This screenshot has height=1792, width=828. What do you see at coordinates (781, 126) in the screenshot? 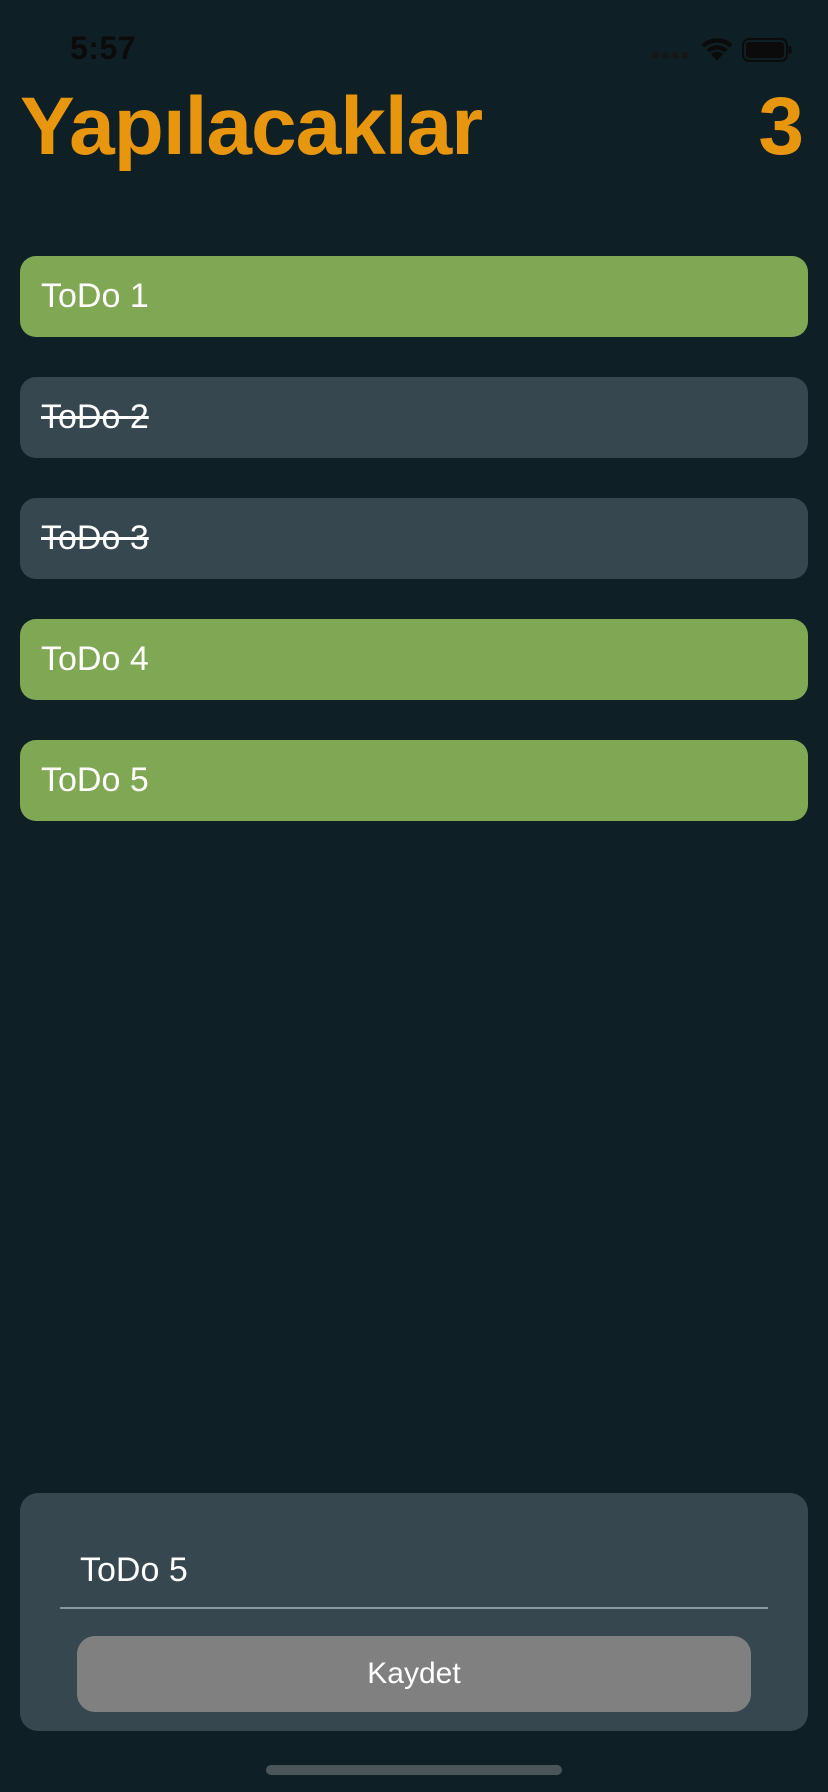
I see `todo-count: 3` at bounding box center [781, 126].